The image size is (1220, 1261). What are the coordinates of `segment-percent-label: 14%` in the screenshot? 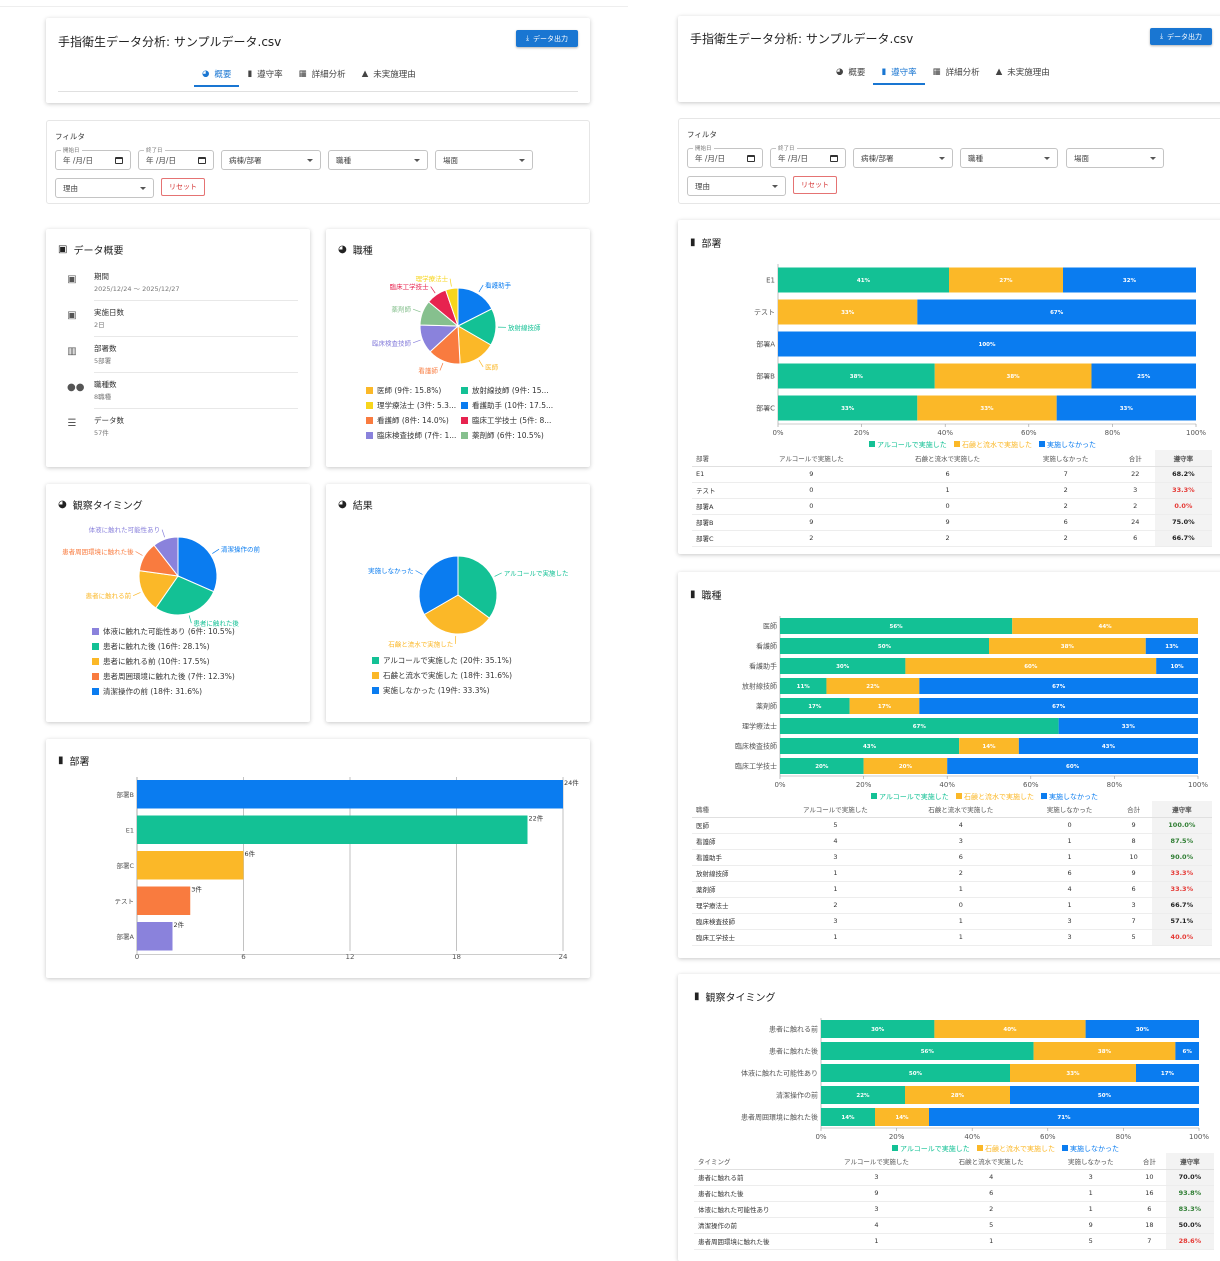 It's located at (848, 1118).